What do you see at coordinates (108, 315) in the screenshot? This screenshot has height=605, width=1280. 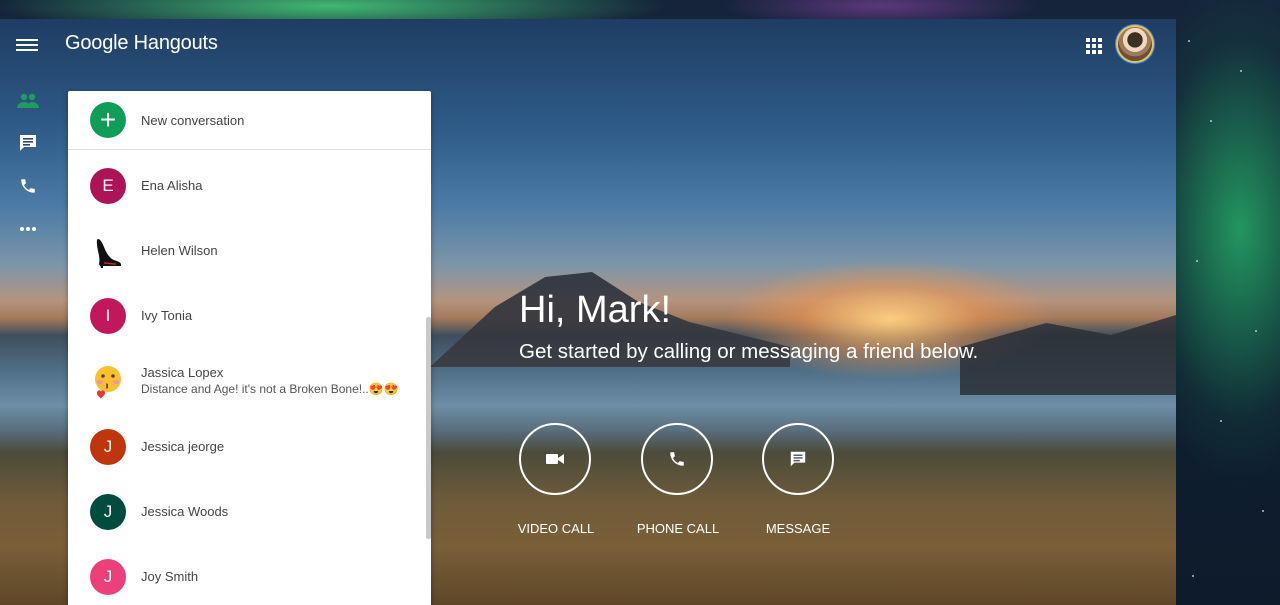 I see `avatar: I` at bounding box center [108, 315].